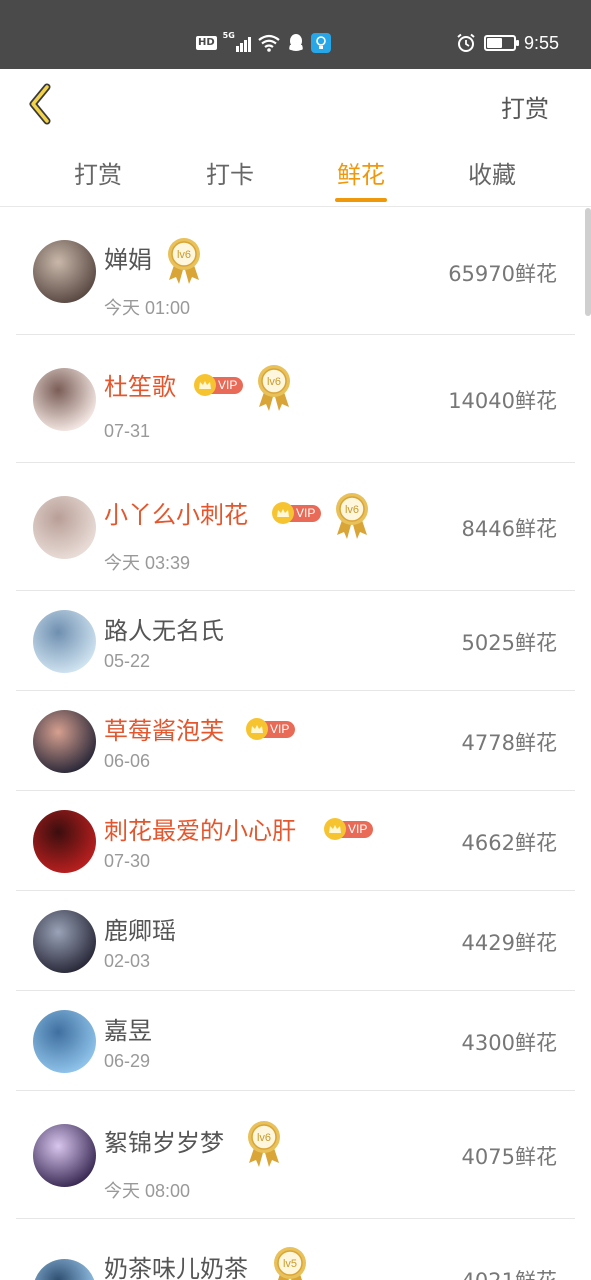 This screenshot has height=1280, width=591. I want to click on list-item: 絮锦岁岁梦 lv6 今天 08:00 4075鲜花, so click(295, 1155).